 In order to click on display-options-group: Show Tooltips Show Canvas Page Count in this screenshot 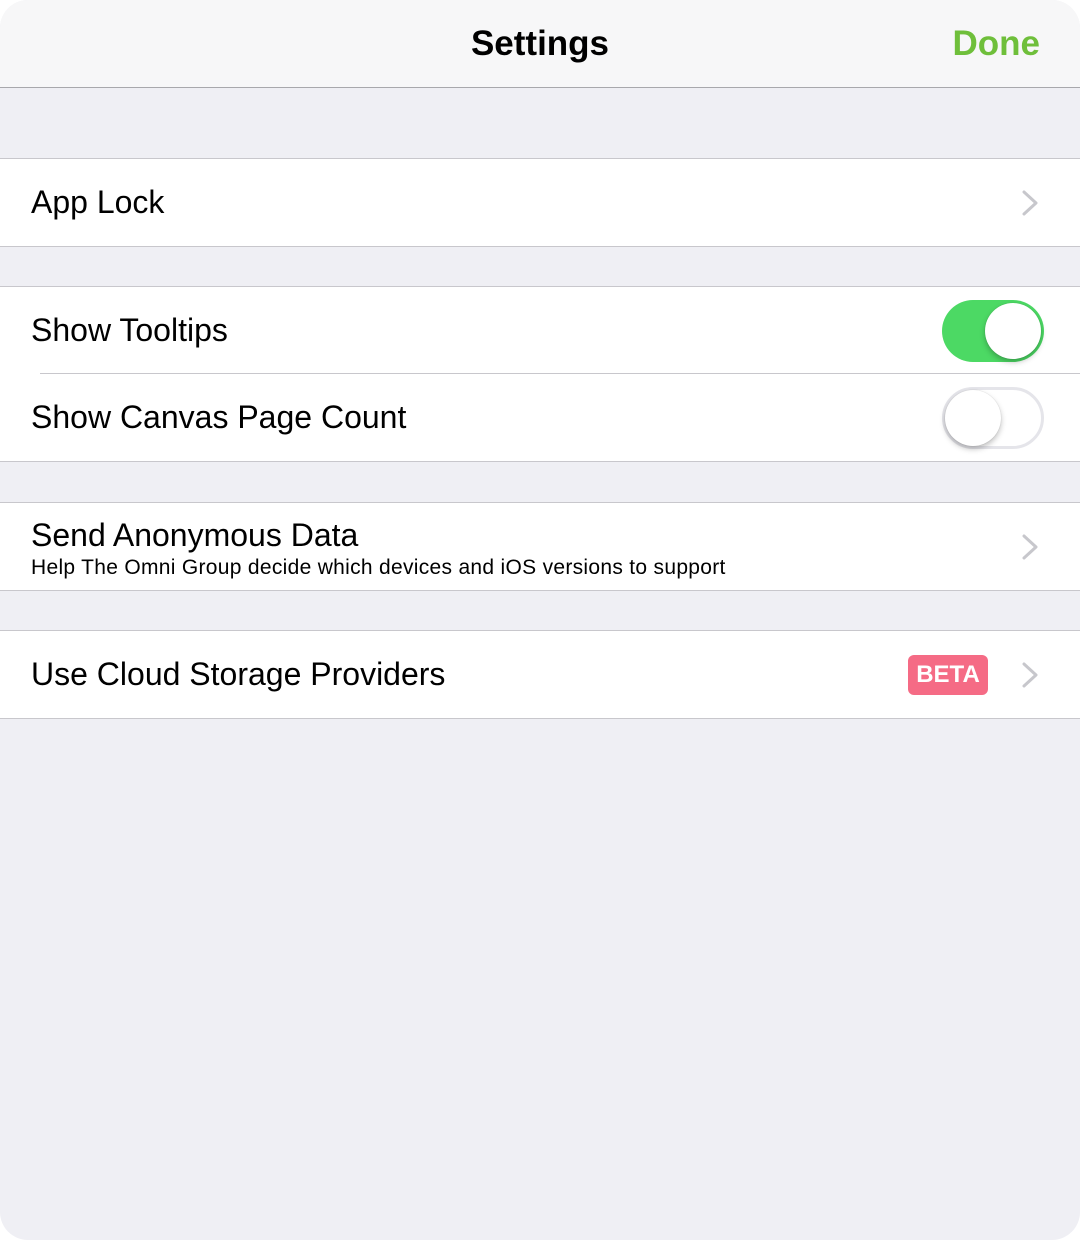, I will do `click(540, 374)`.